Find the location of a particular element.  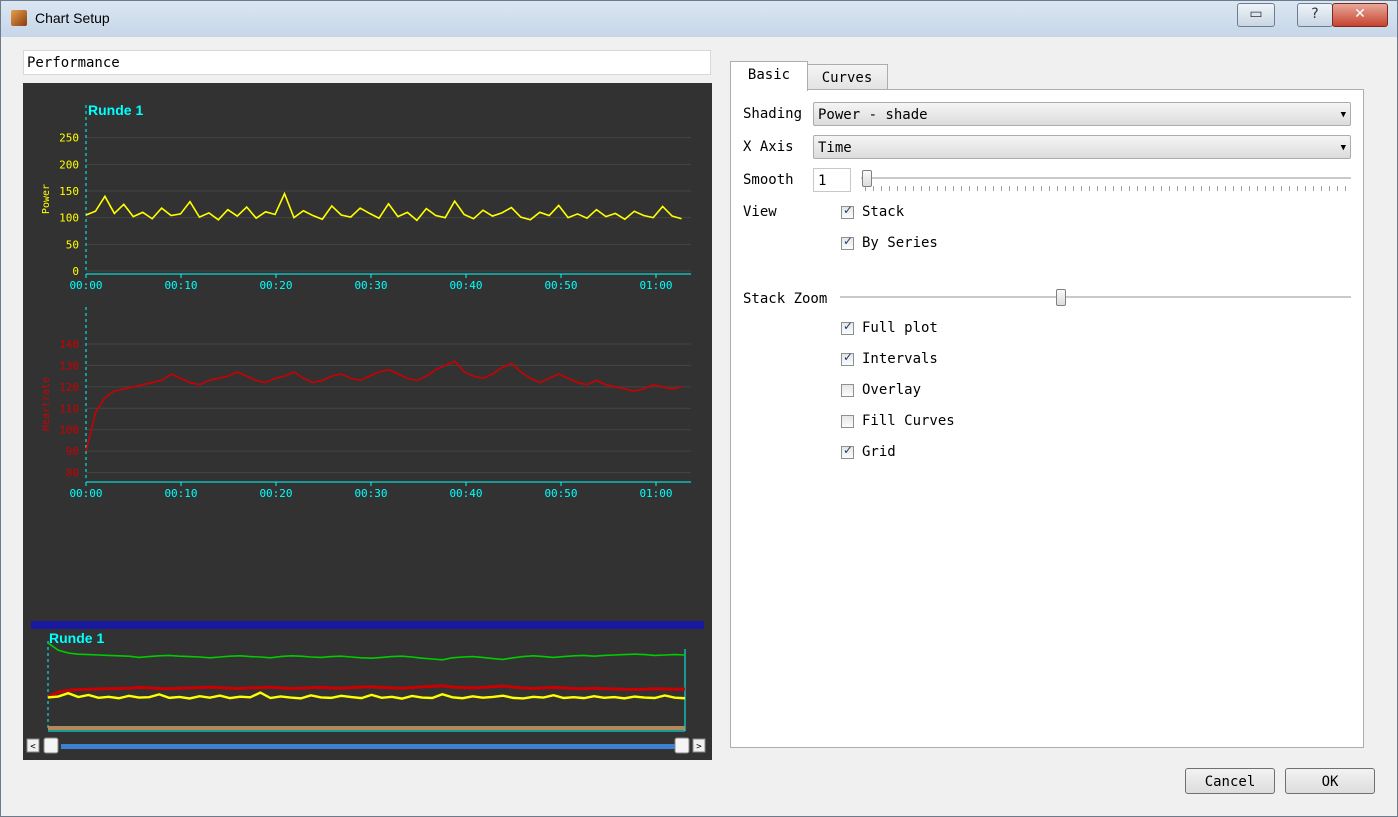

shading-label: Shading is located at coordinates (773, 114).